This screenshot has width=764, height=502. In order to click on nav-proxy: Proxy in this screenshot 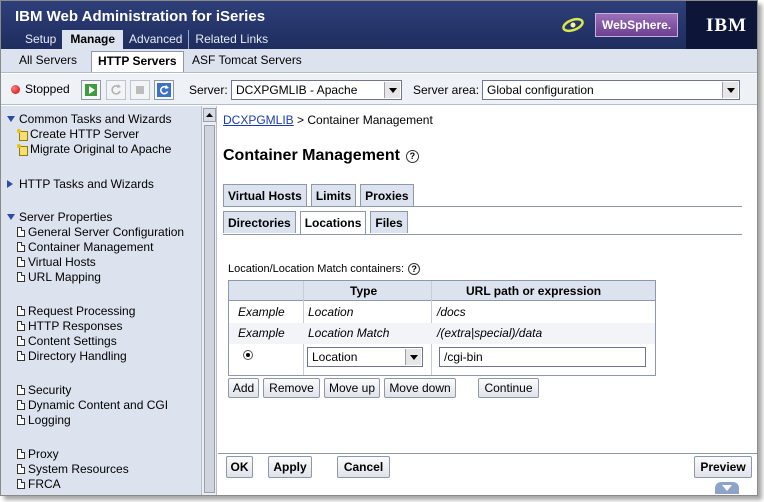, I will do `click(38, 454)`.